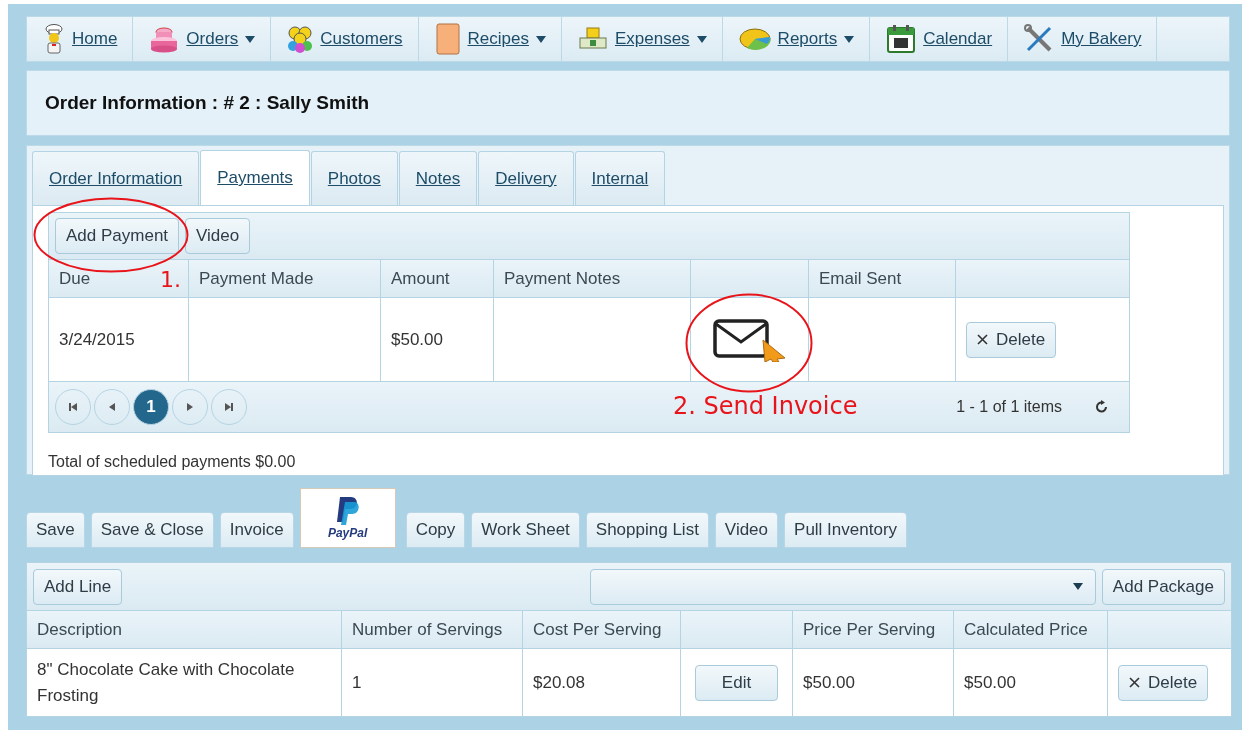  Describe the element at coordinates (229, 407) in the screenshot. I see `last-page-icon` at that location.